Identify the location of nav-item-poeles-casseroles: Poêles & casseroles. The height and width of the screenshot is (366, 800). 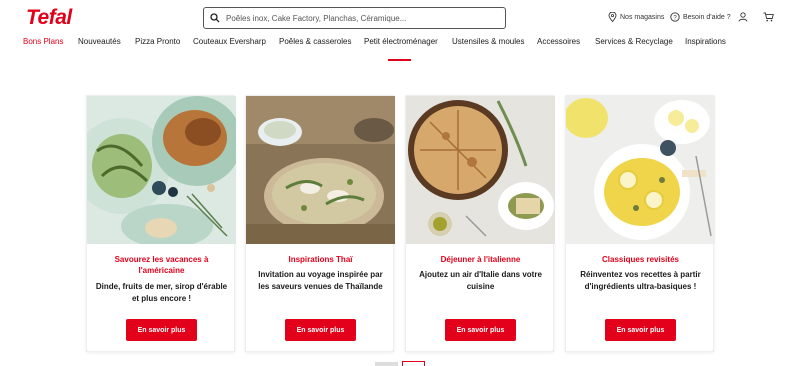
(315, 41).